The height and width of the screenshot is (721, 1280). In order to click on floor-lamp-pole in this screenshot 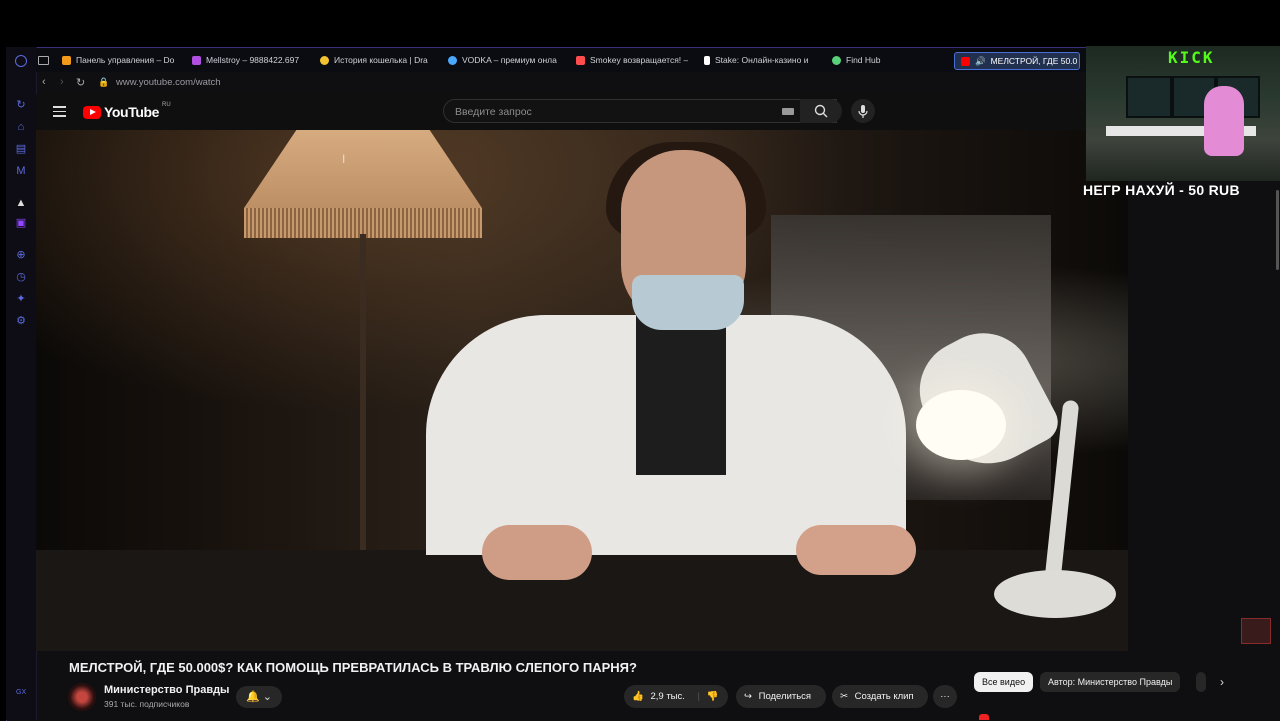, I will do `click(363, 392)`.